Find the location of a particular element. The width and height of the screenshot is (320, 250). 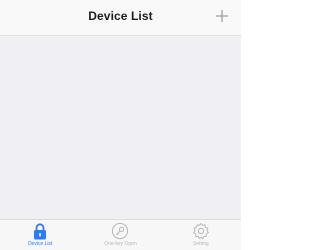

navigation-bar: Device List is located at coordinates (120, 18).